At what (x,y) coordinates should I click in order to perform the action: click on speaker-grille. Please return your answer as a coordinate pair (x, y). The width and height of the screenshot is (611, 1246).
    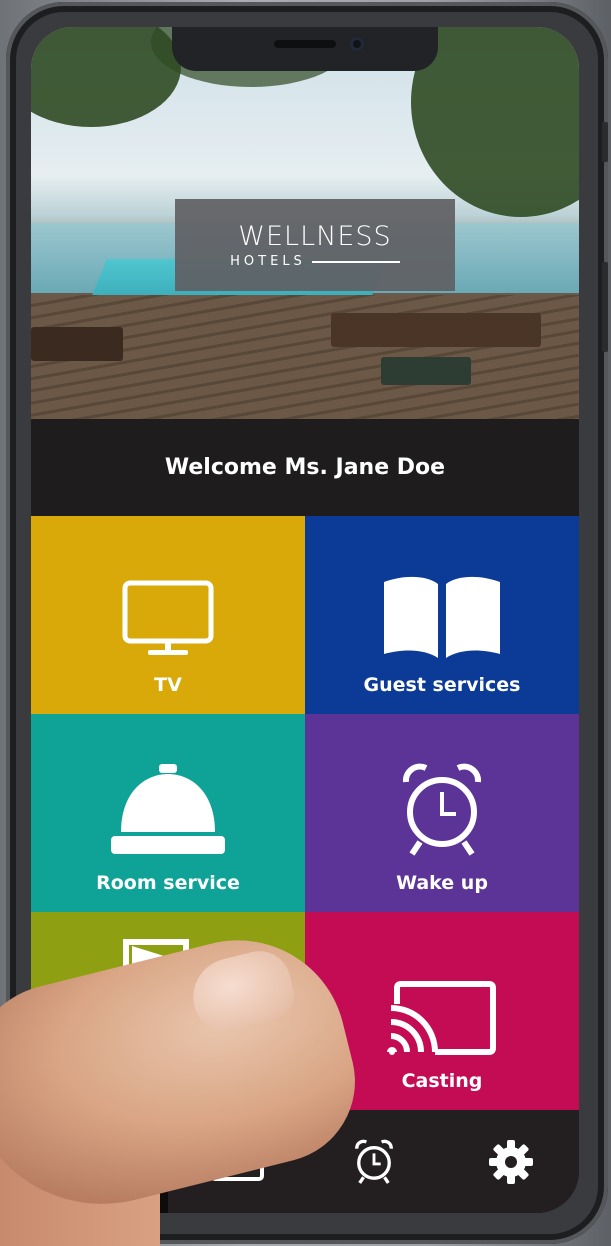
    Looking at the image, I should click on (305, 44).